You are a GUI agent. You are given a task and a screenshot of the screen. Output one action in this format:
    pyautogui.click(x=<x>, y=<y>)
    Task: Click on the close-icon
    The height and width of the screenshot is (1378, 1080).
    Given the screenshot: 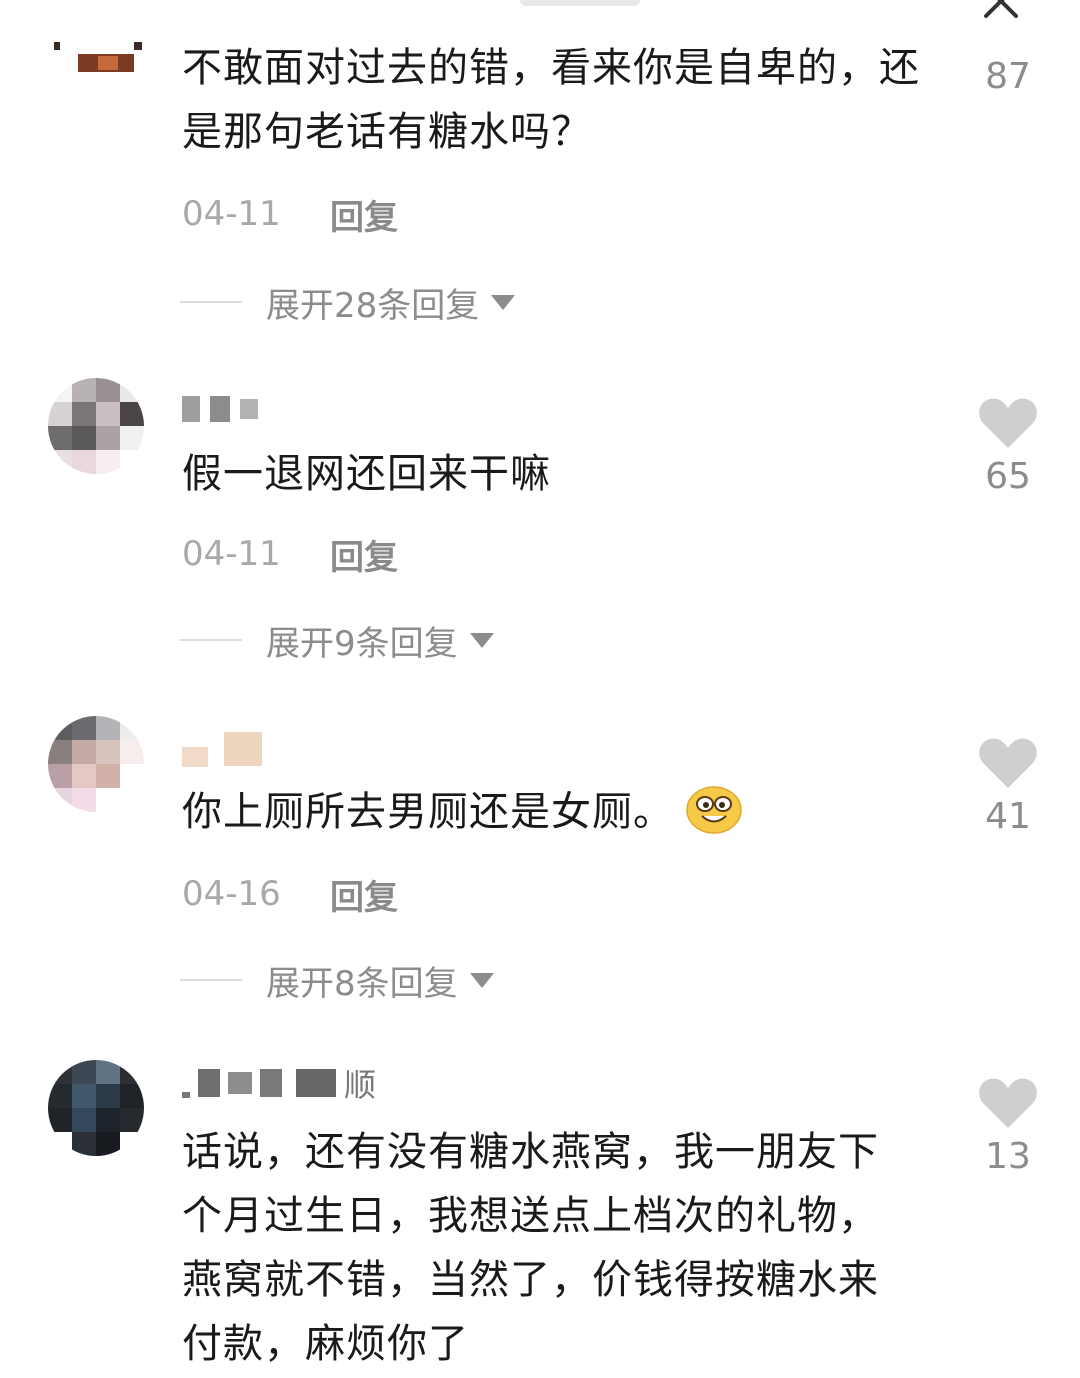 What is the action you would take?
    pyautogui.click(x=1001, y=9)
    